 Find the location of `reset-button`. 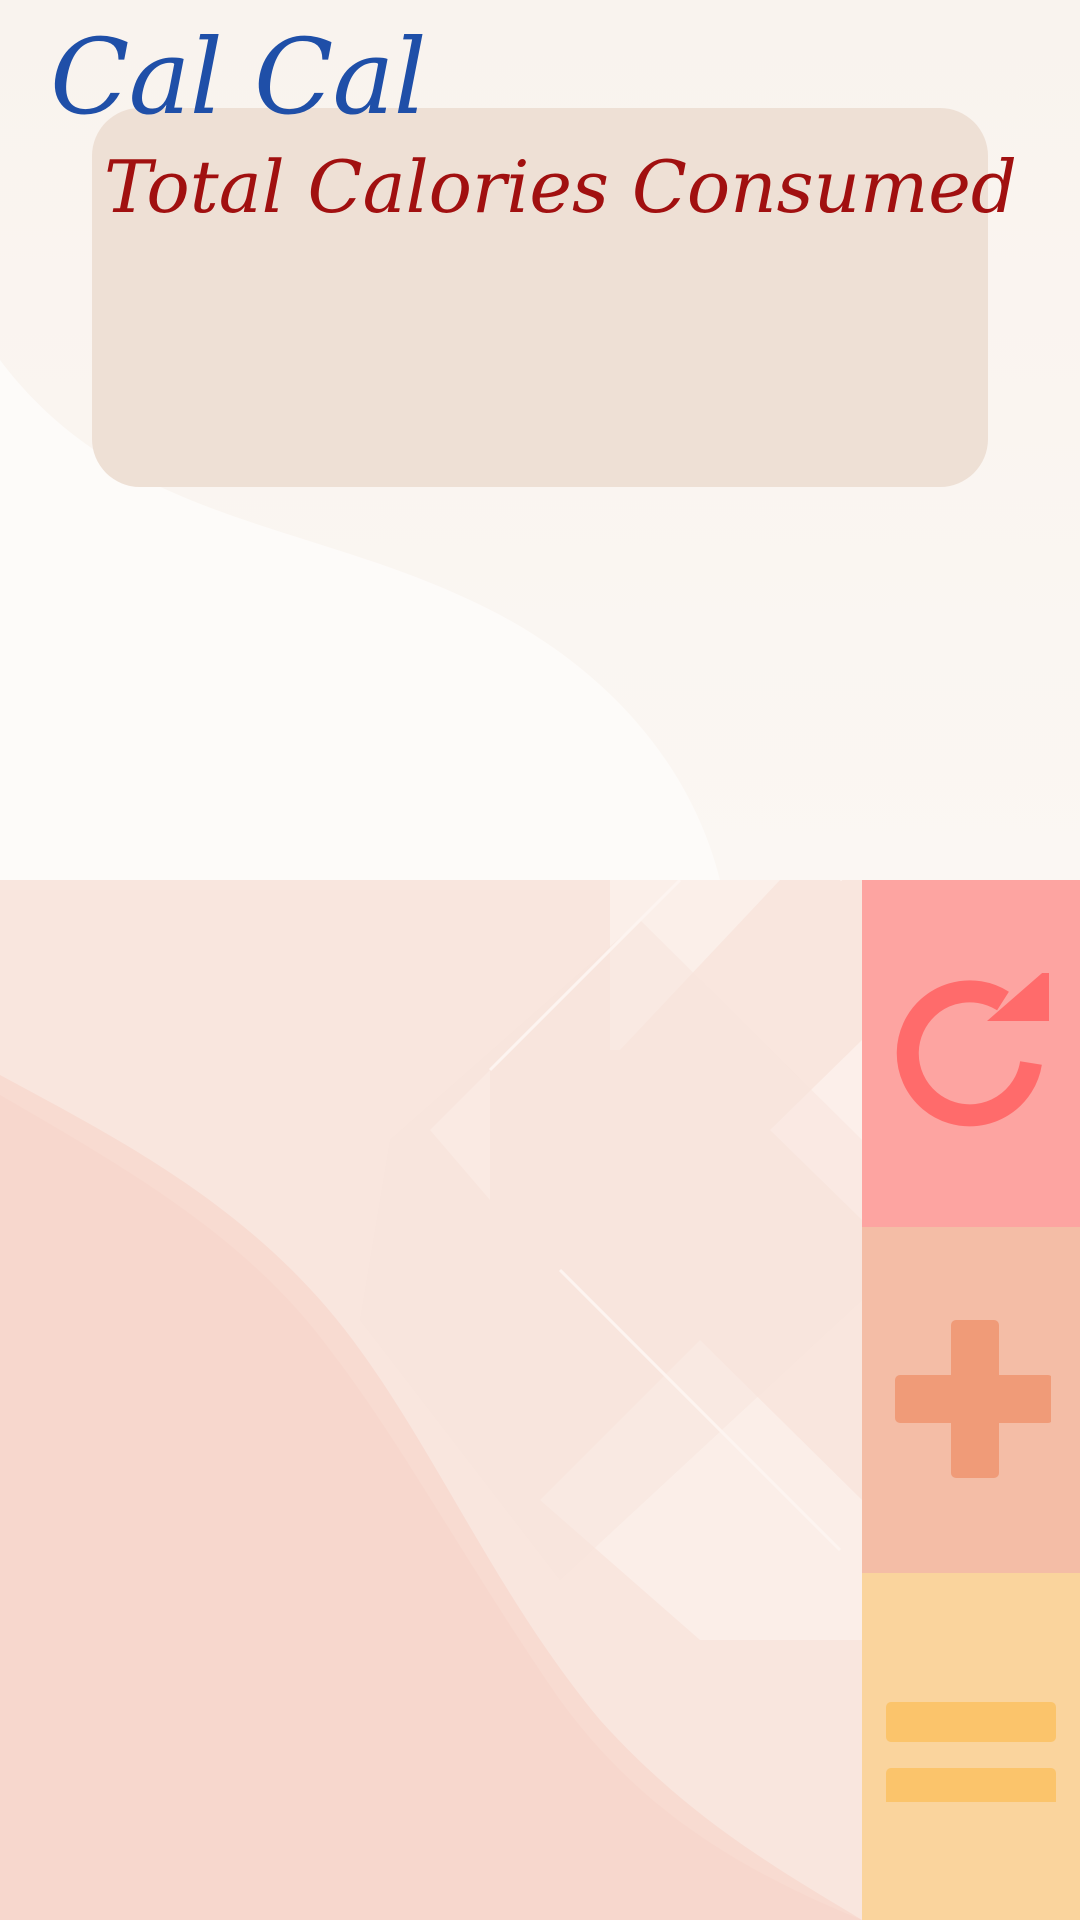

reset-button is located at coordinates (971, 1053).